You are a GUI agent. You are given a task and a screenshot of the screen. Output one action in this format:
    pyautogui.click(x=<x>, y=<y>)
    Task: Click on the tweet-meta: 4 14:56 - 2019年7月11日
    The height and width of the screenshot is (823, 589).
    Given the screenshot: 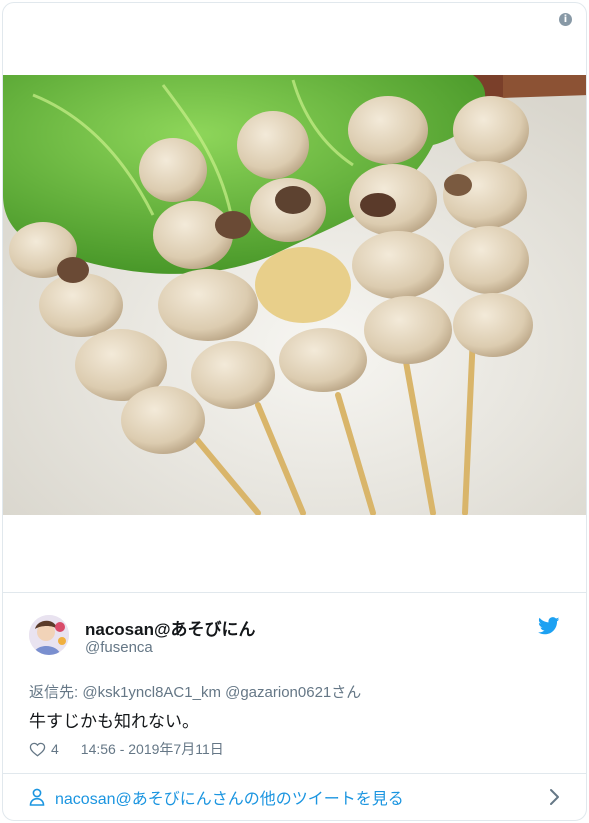 What is the action you would take?
    pyautogui.click(x=126, y=749)
    